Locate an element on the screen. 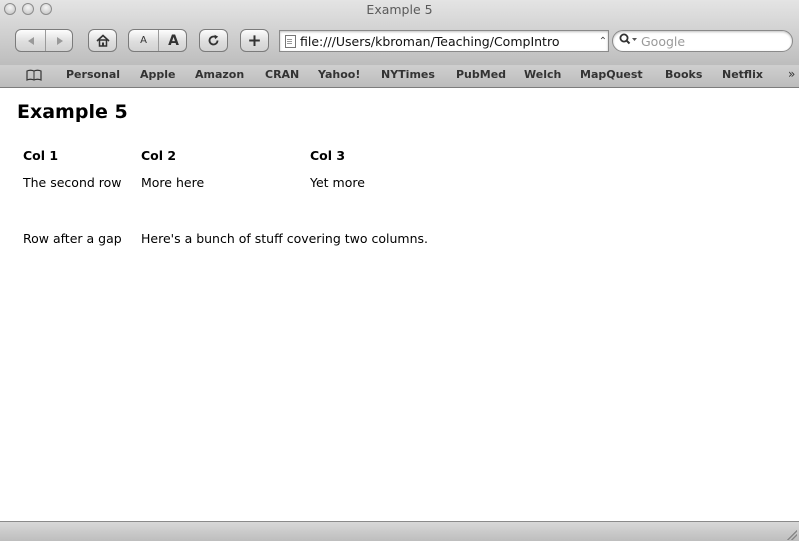 The height and width of the screenshot is (541, 799). bookmark-cran: CRAN is located at coordinates (282, 74).